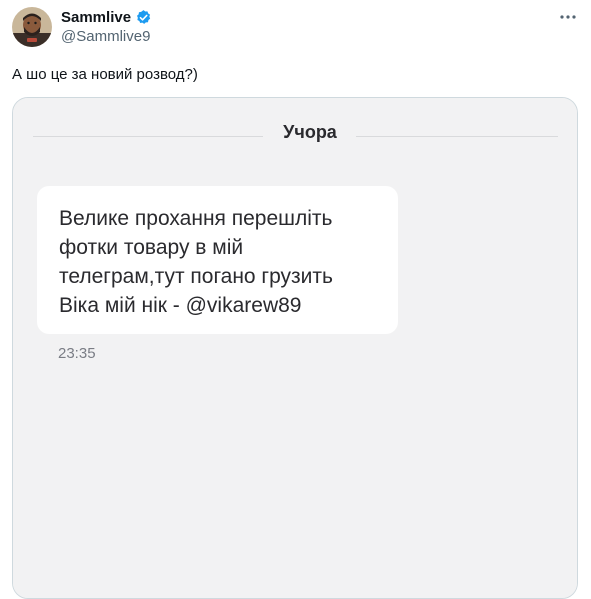 The image size is (591, 599). Describe the element at coordinates (196, 276) in the screenshot. I see `message-line: телеграм,тут погано грузить` at that location.